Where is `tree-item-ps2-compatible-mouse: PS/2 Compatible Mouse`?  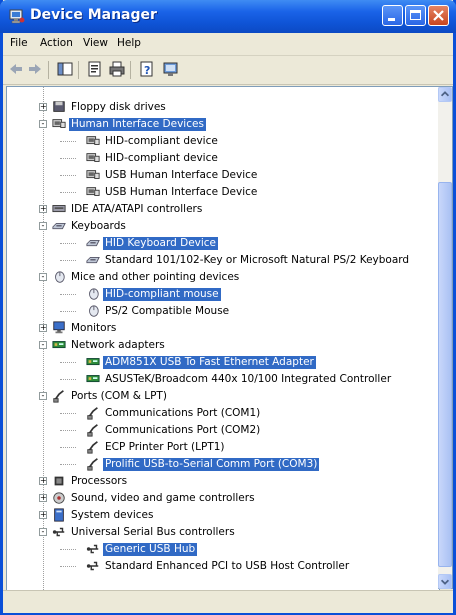
tree-item-ps2-compatible-mouse: PS/2 Compatible Mouse is located at coordinates (222, 311).